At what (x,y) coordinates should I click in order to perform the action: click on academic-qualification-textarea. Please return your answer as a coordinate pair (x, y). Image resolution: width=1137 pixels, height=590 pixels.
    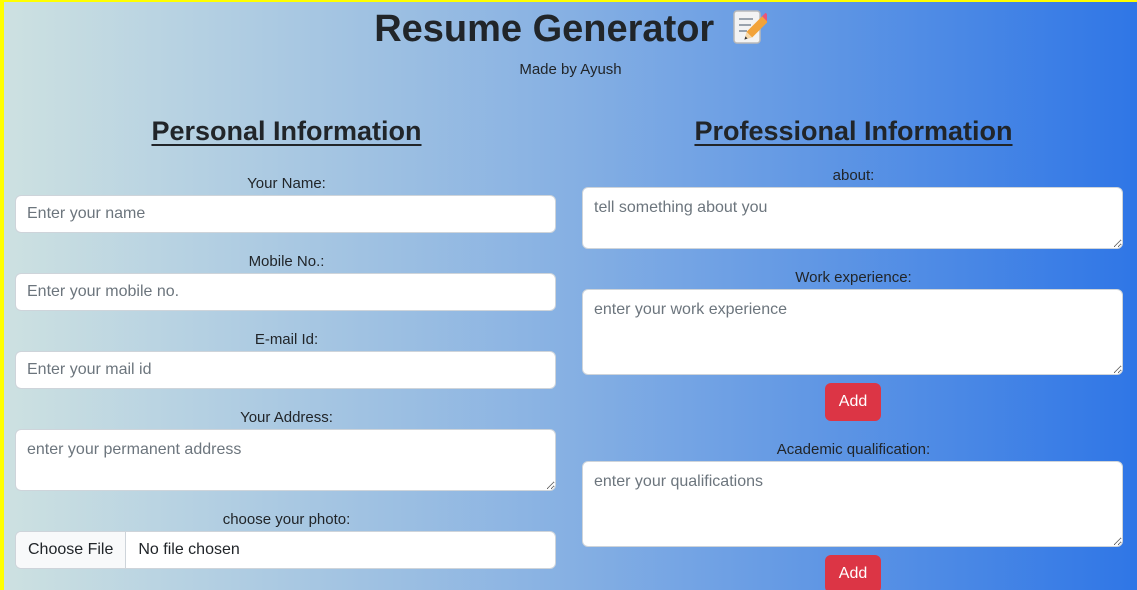
    Looking at the image, I should click on (852, 504).